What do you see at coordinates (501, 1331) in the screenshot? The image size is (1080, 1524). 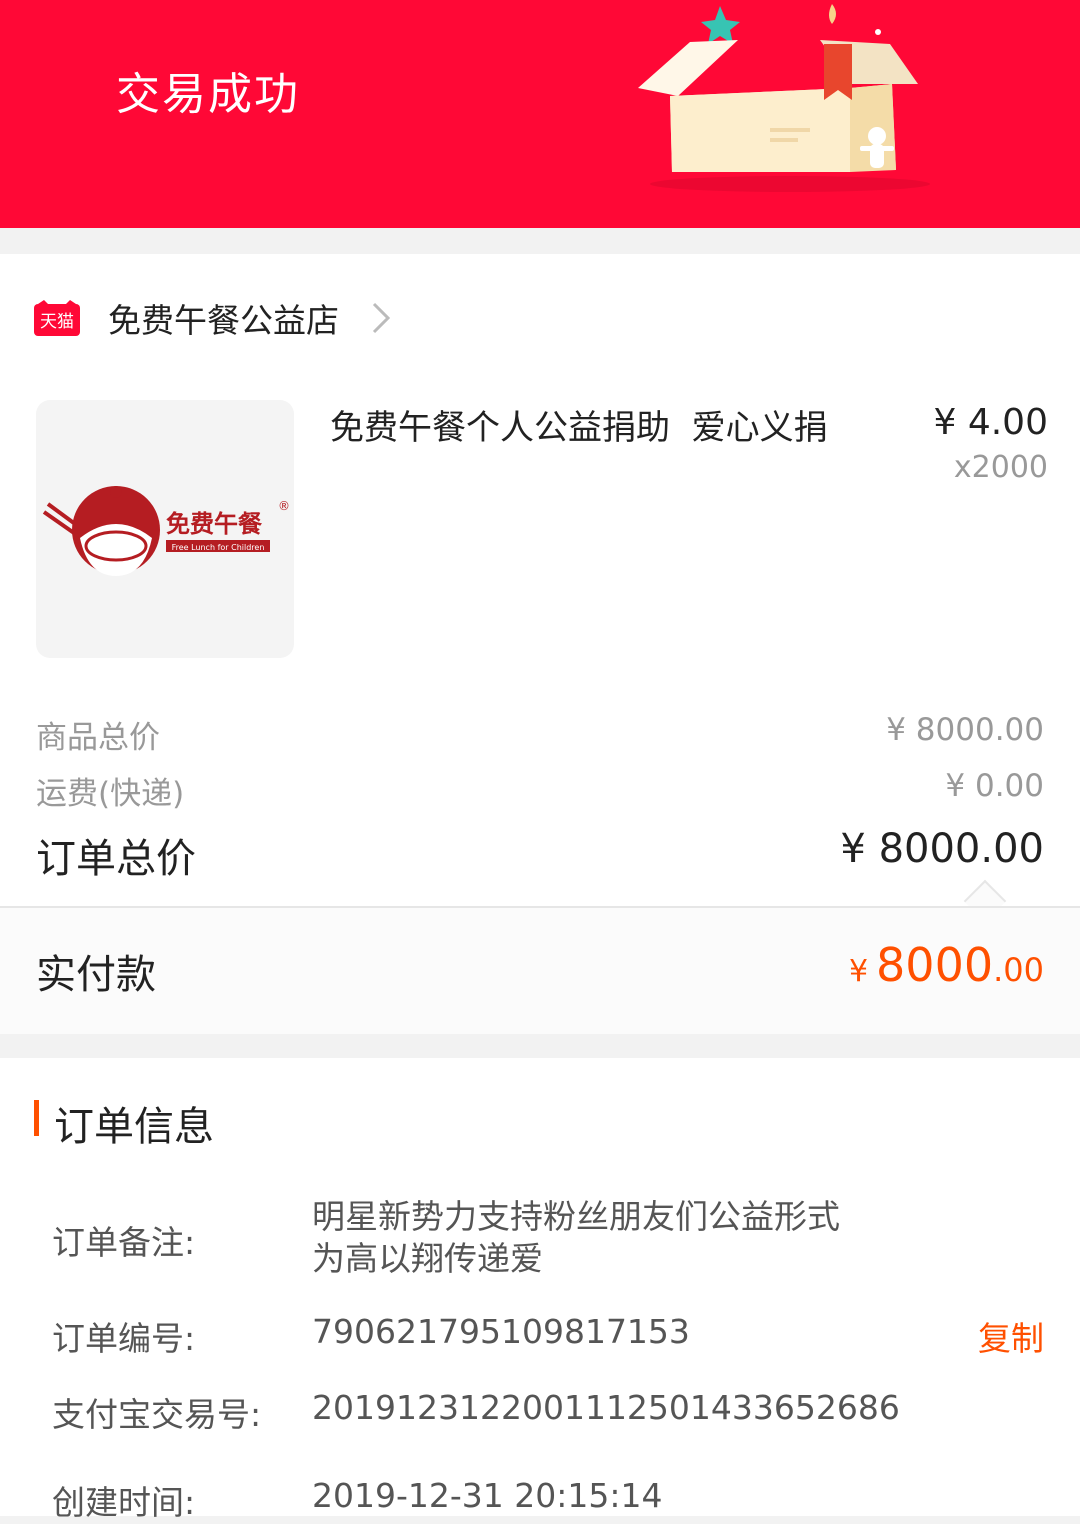 I see `order-number-value: 790621795109817153` at bounding box center [501, 1331].